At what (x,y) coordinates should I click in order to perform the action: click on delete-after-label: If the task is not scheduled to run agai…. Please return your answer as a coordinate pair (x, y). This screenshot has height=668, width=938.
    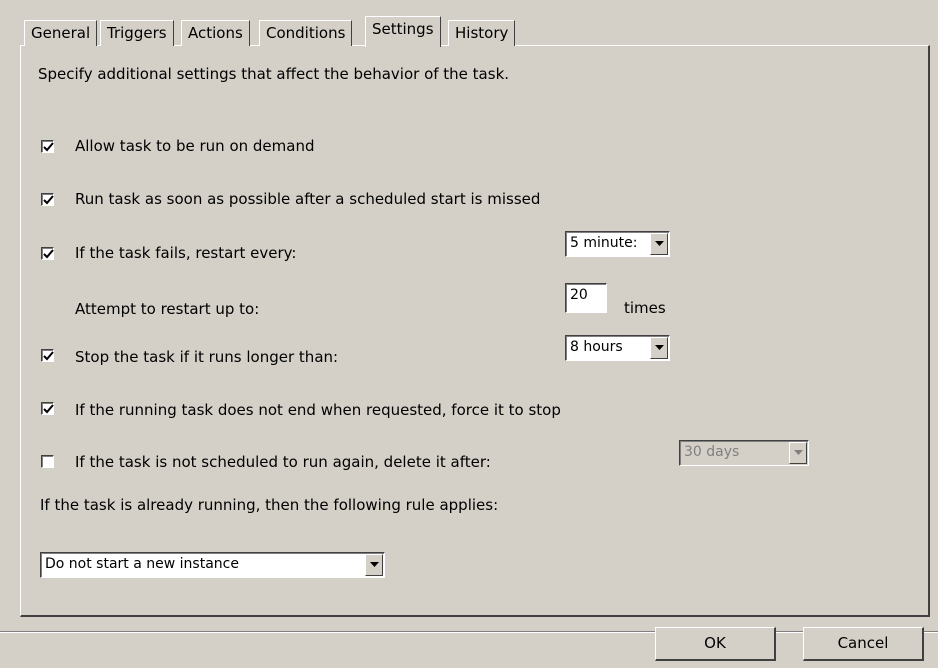
    Looking at the image, I should click on (283, 462).